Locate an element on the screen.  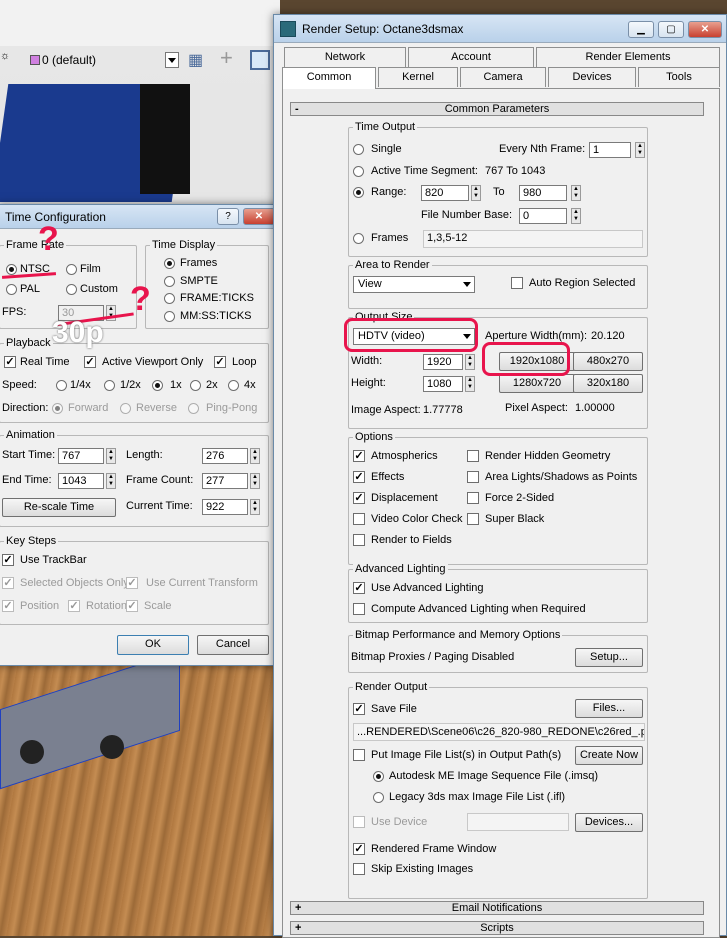
email-notifications-rollout: + Email Notifications is located at coordinates (497, 908).